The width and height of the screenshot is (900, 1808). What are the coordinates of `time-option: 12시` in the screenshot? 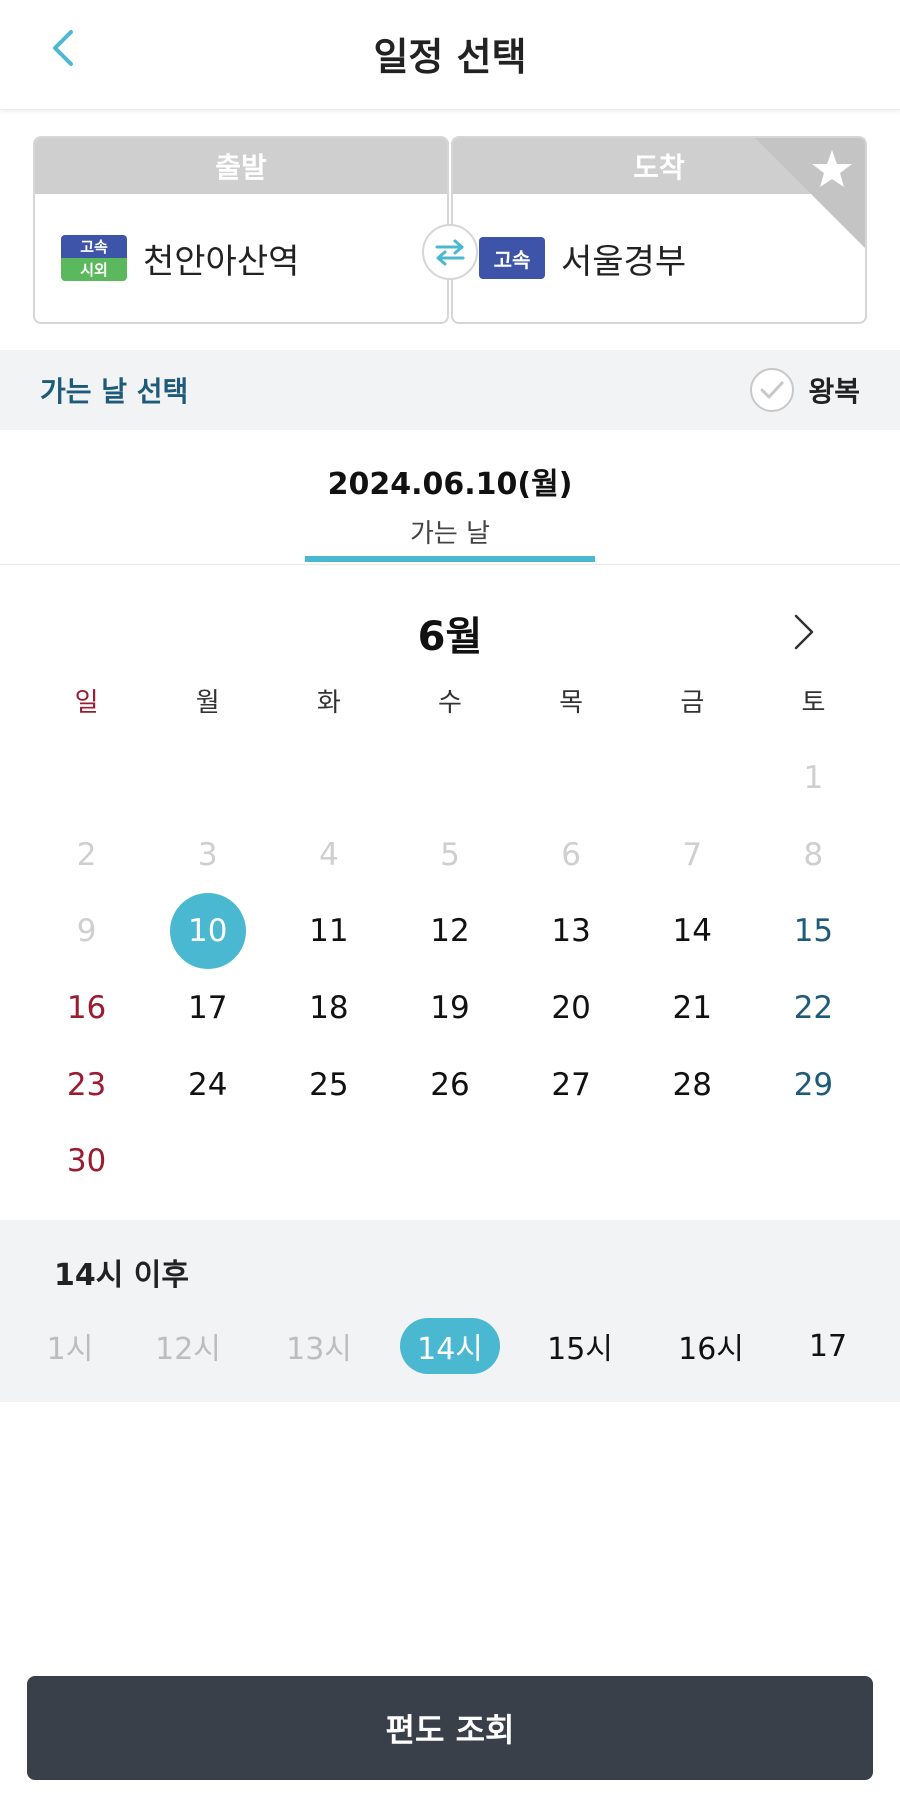 It's located at (188, 1346).